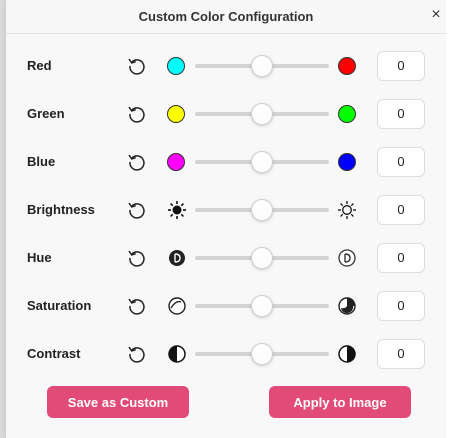  Describe the element at coordinates (177, 258) in the screenshot. I see `hue-dark-icon` at that location.